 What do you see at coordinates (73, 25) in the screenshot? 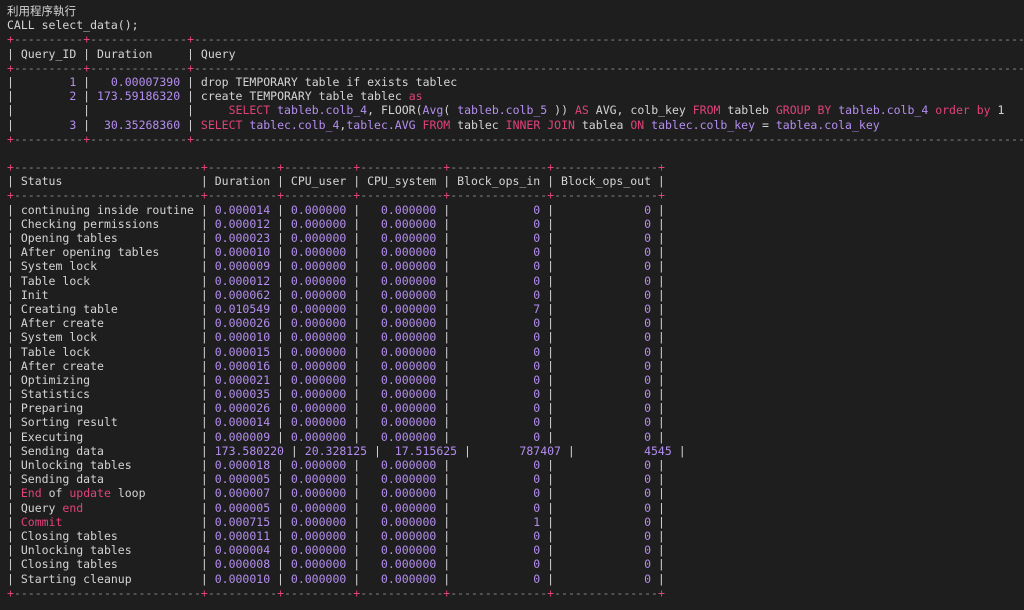
I see `call-statement: CALL select_data();` at bounding box center [73, 25].